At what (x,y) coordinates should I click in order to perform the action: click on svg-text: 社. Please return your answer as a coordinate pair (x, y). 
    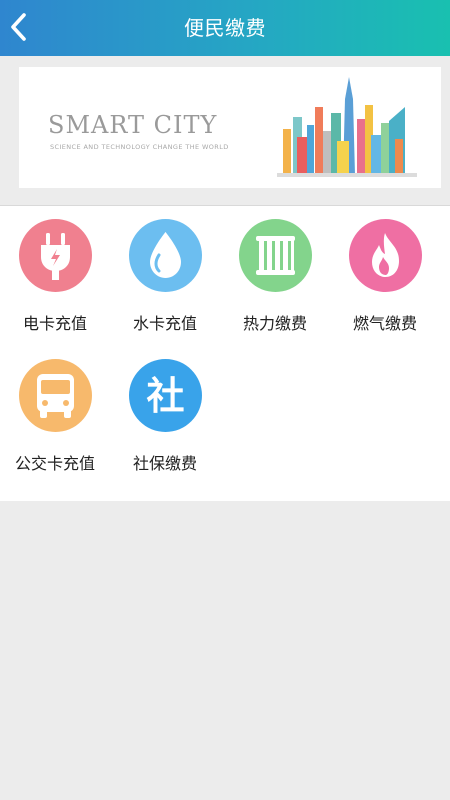
    Looking at the image, I should click on (165, 396).